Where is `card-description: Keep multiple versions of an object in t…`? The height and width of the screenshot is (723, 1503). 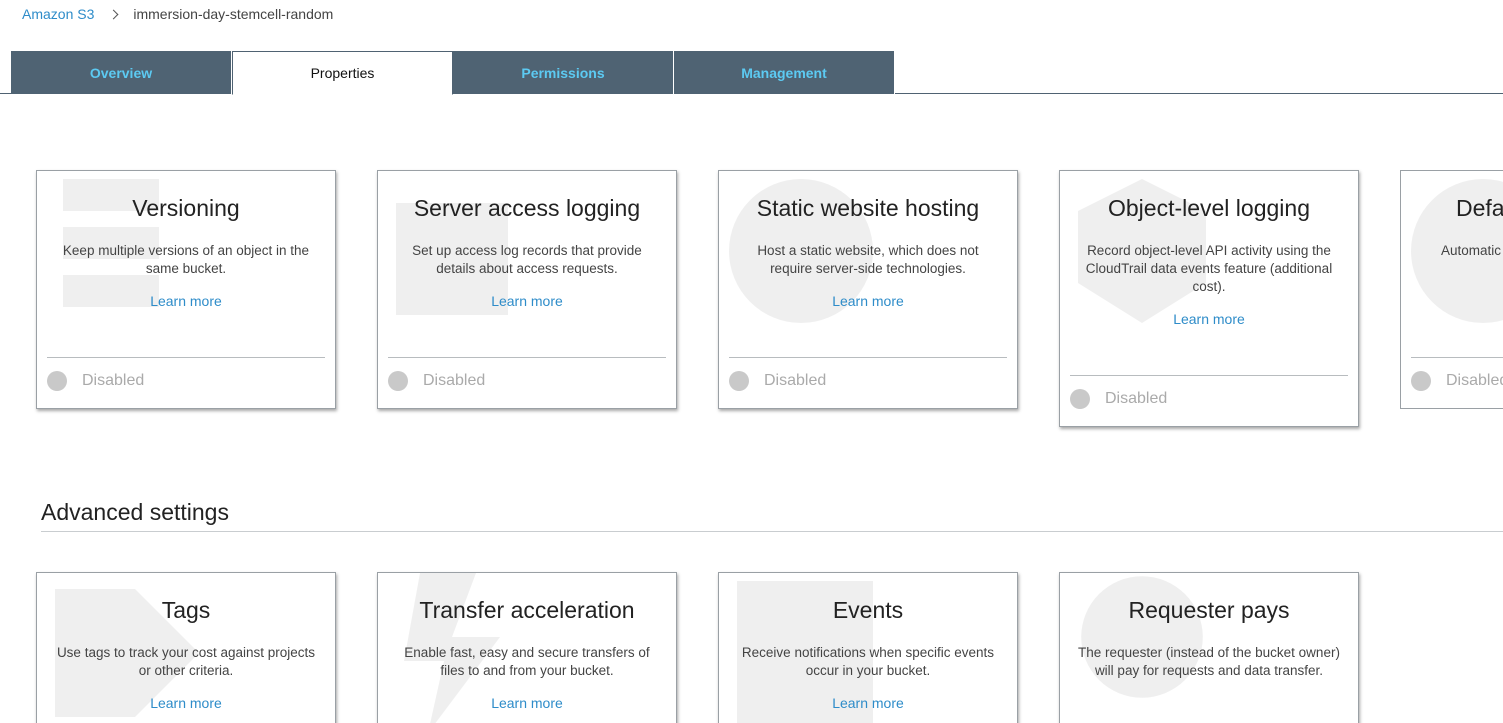 card-description: Keep multiple versions of an object in t… is located at coordinates (186, 259).